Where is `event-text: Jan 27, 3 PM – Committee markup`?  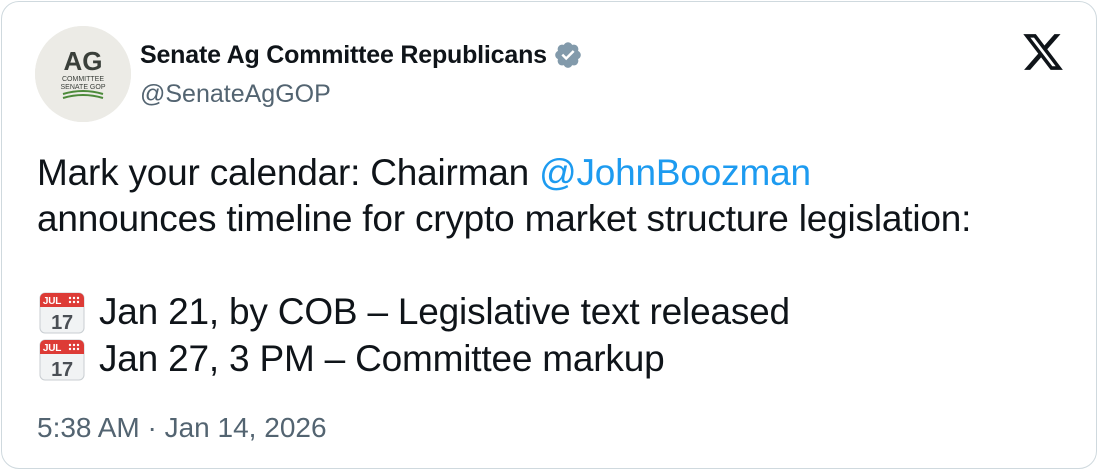
event-text: Jan 27, 3 PM – Committee markup is located at coordinates (382, 358).